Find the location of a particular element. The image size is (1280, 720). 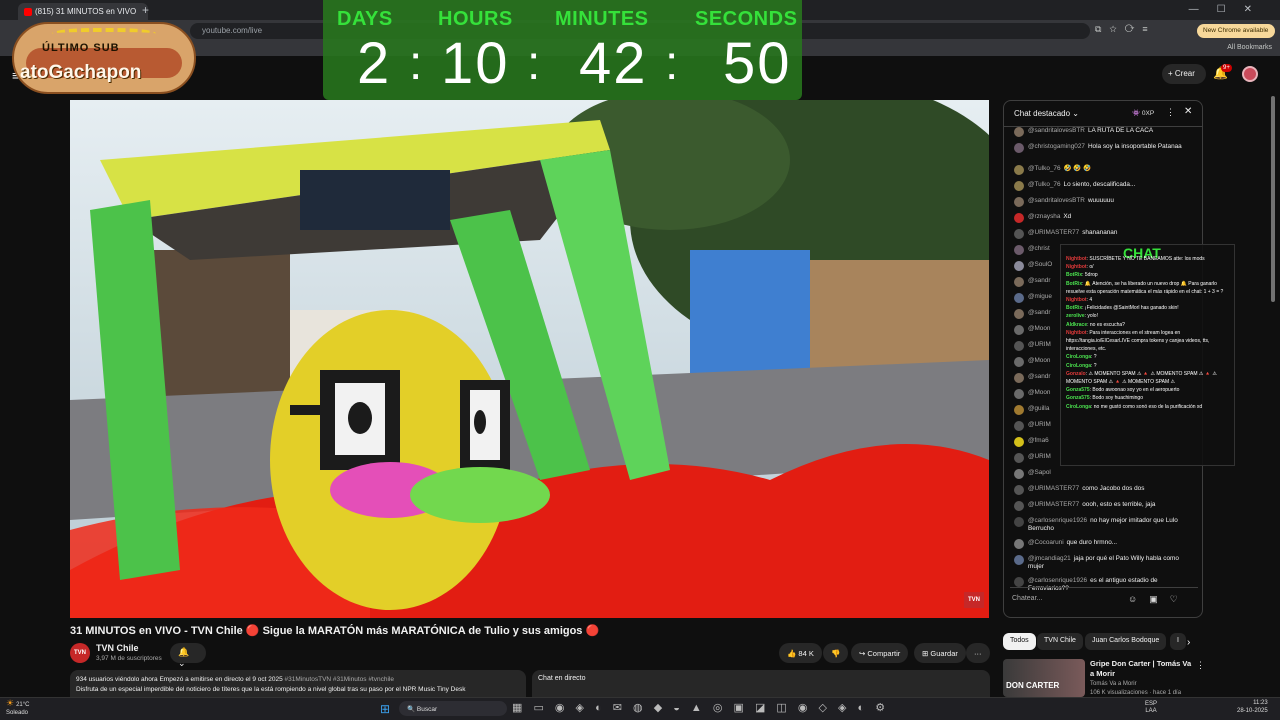

window-controls: —☐✕ is located at coordinates (1229, 9).